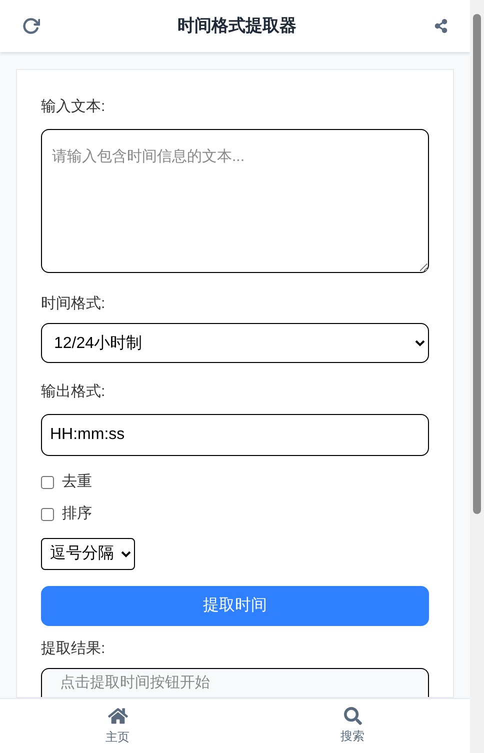  Describe the element at coordinates (477, 376) in the screenshot. I see `scrollbar` at that location.